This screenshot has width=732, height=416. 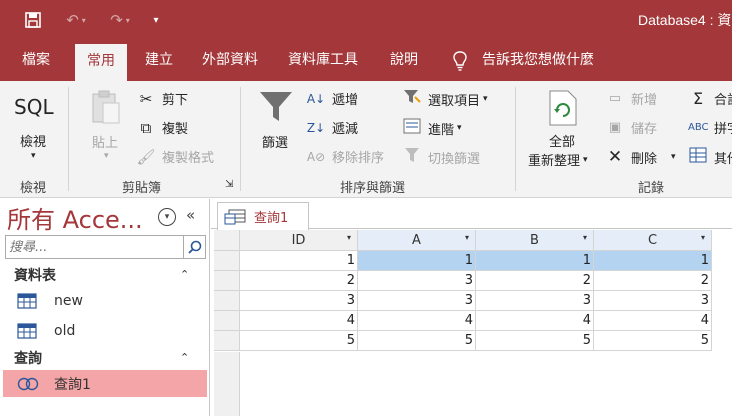 I want to click on column-header-label: C, so click(x=652, y=240).